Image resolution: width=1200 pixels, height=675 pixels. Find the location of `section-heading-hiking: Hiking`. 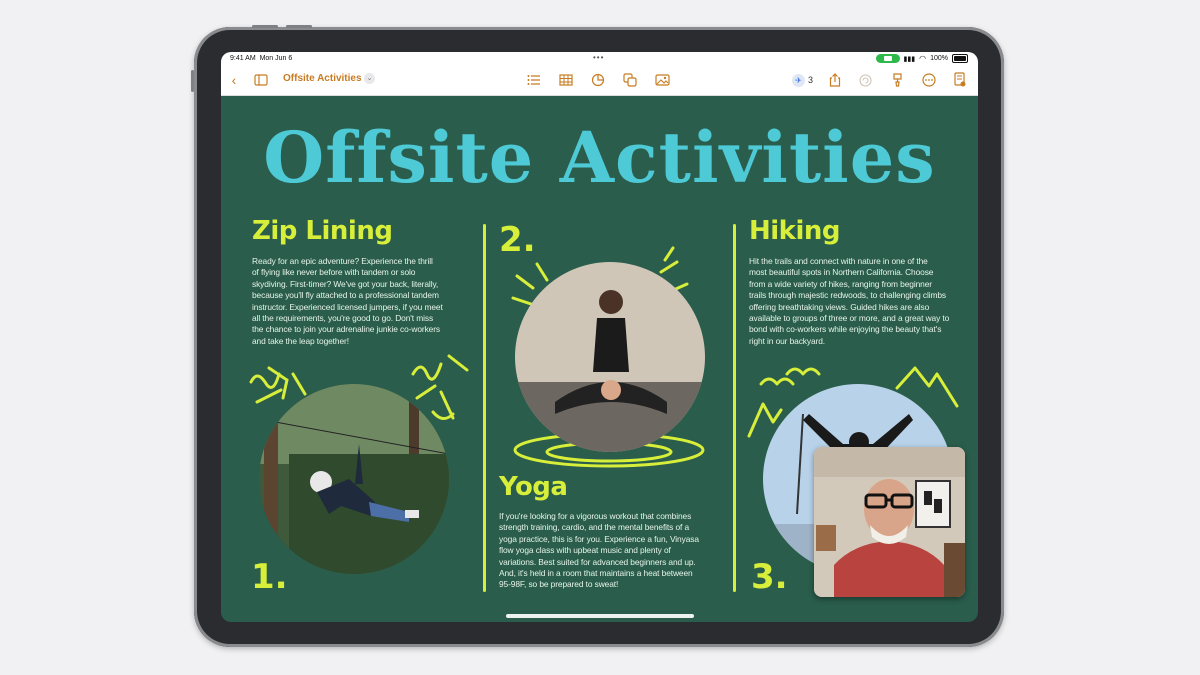

section-heading-hiking: Hiking is located at coordinates (795, 231).